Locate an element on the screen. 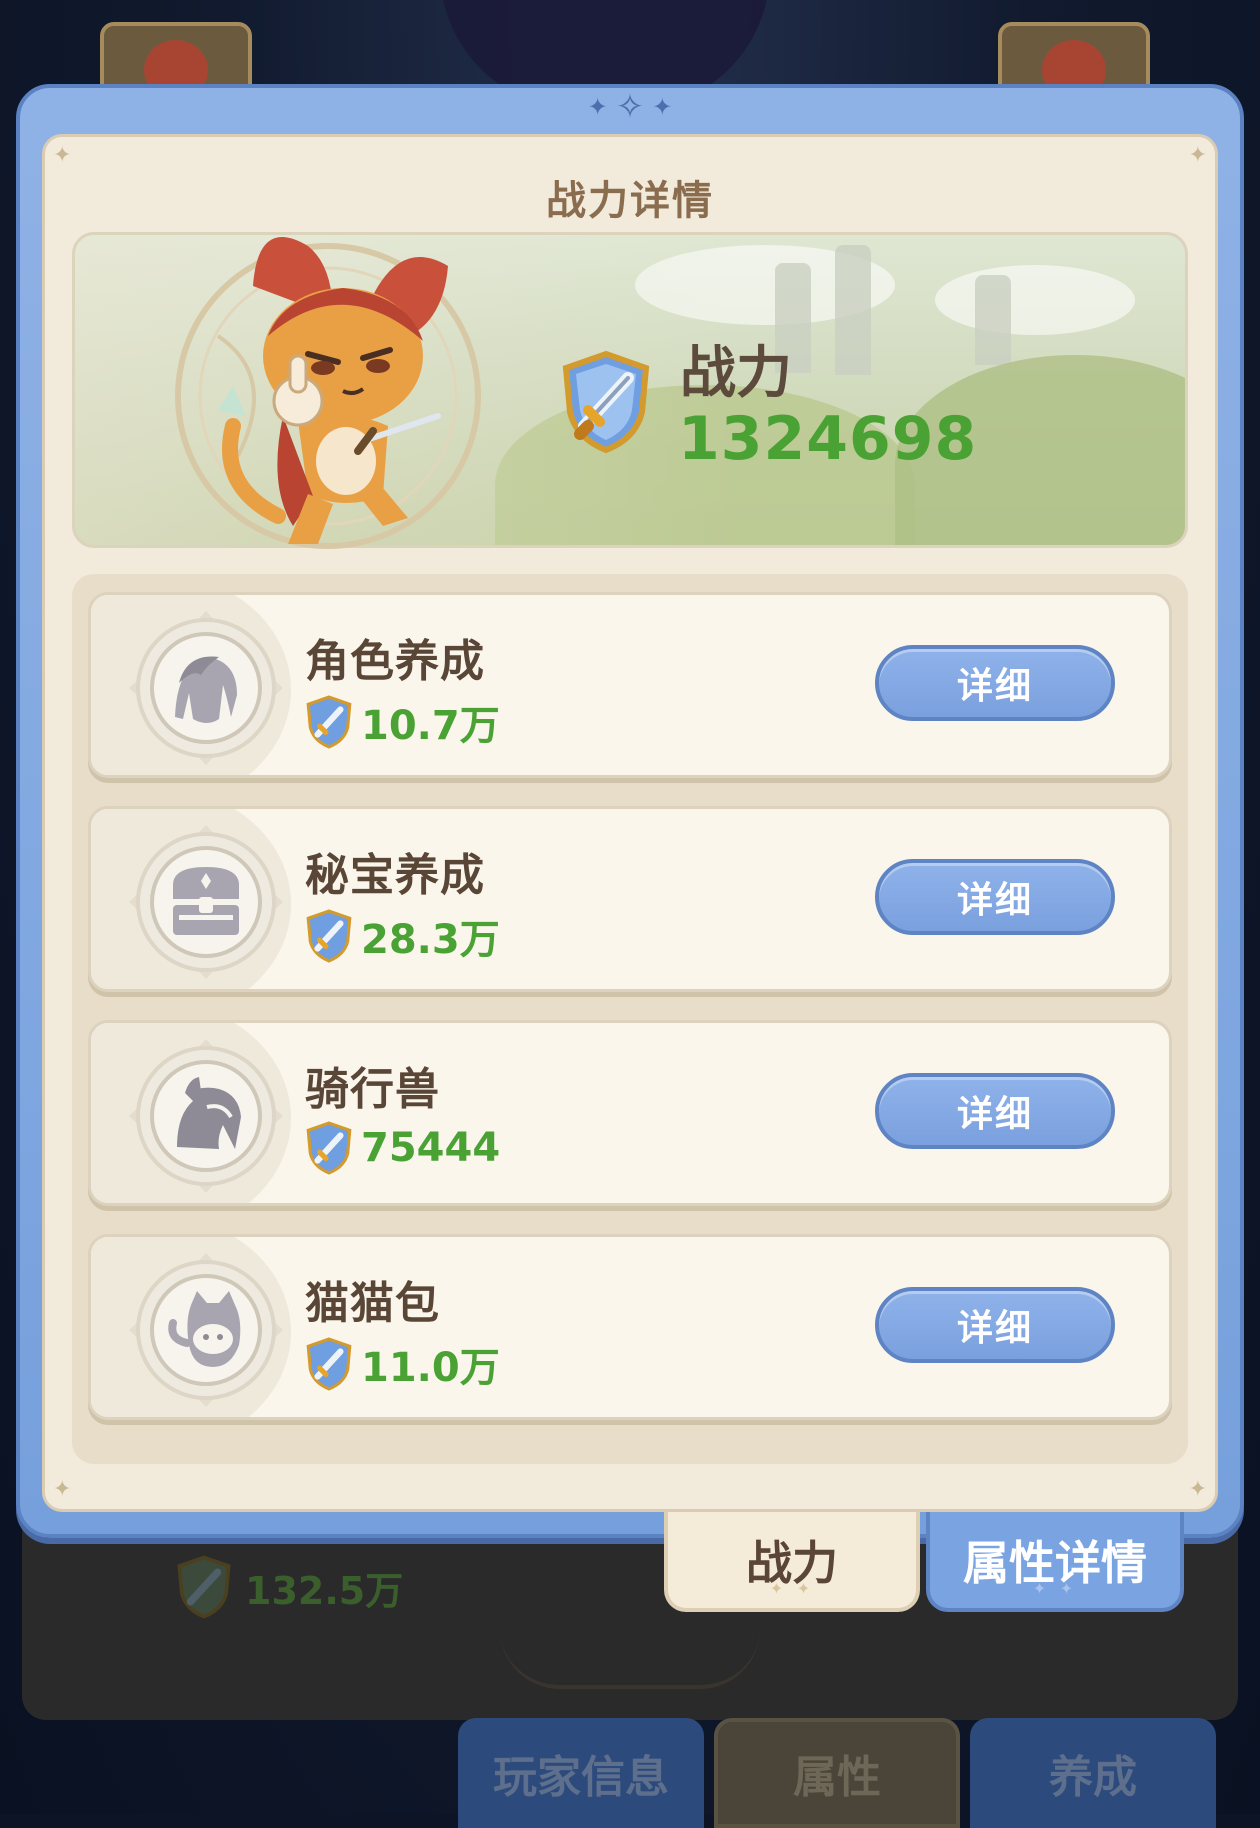  bottom-tab-player-info: 玩家信息 is located at coordinates (581, 1773).